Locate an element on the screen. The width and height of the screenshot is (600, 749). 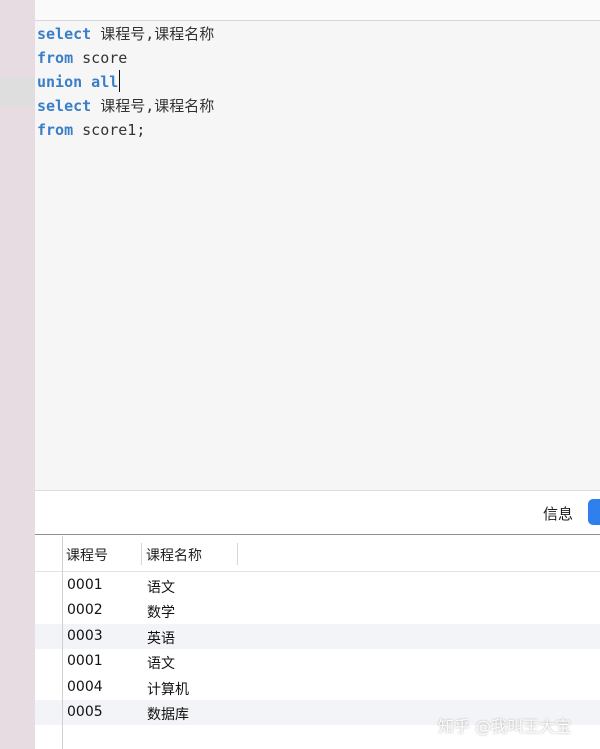
text-caret is located at coordinates (120, 81).